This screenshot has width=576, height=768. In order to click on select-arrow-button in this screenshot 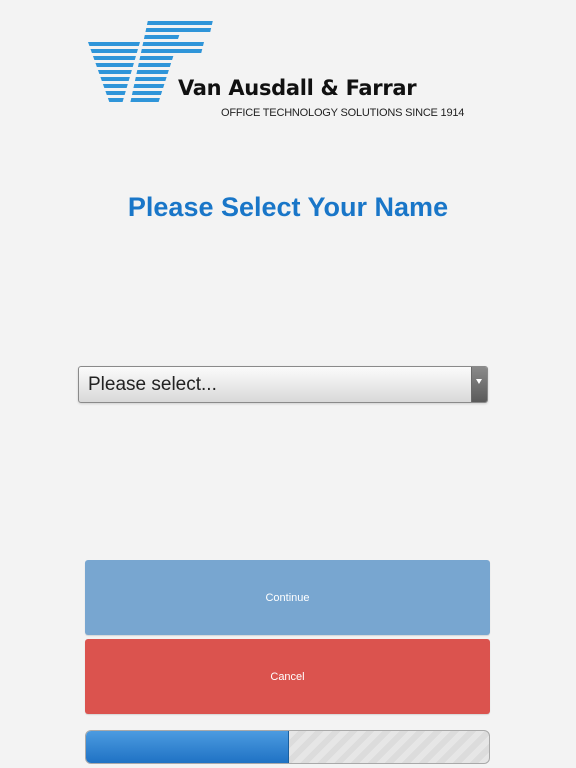, I will do `click(479, 384)`.